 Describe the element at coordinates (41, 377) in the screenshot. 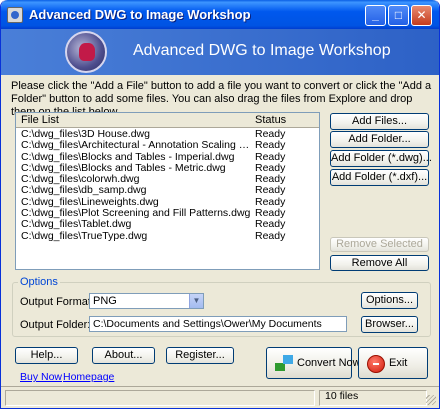

I see `buy-now-link: Buy Now` at that location.